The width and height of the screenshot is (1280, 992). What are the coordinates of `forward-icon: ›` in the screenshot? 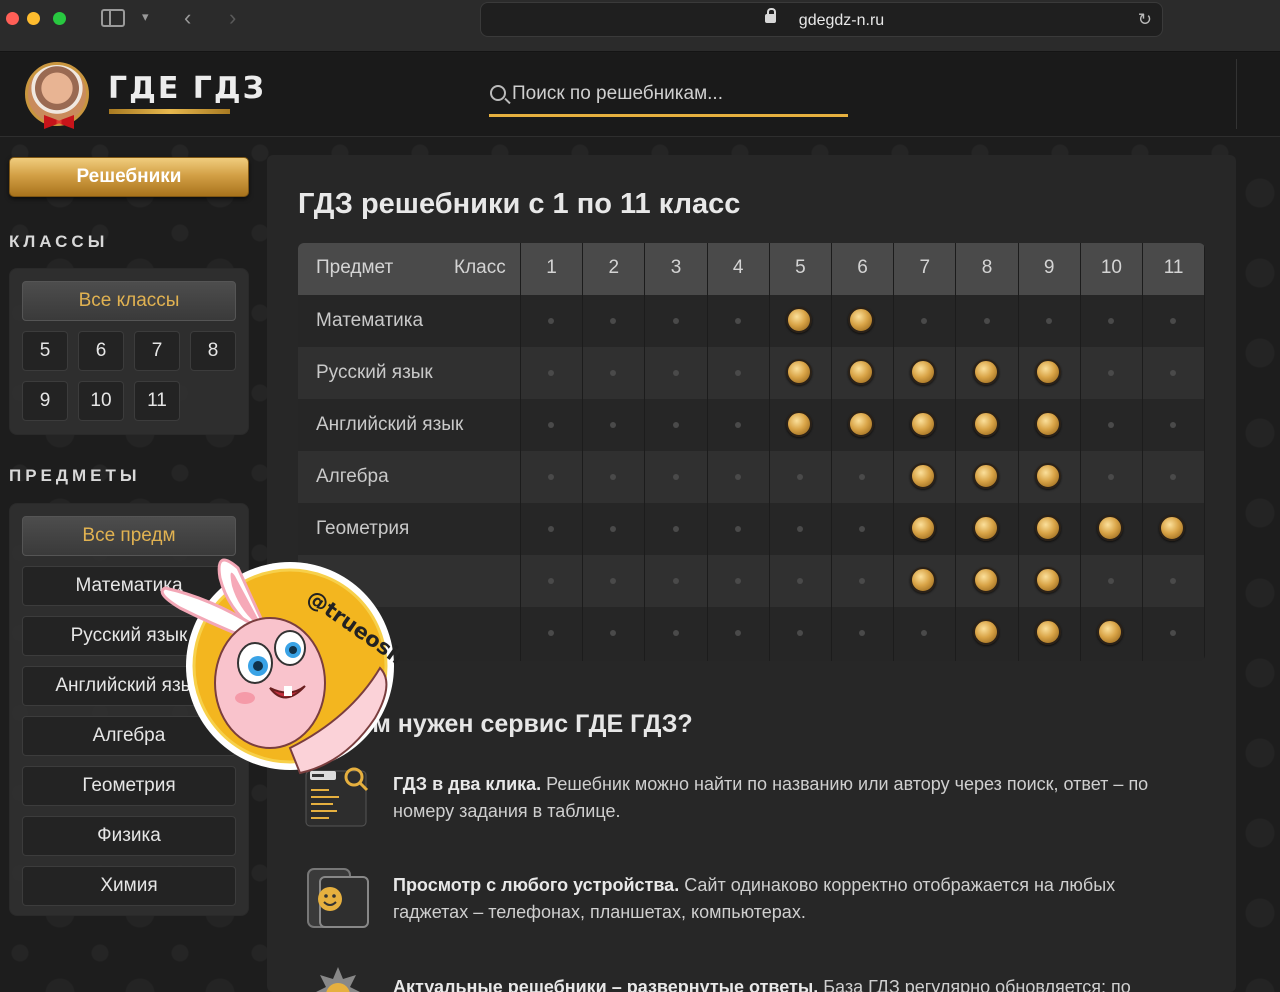 It's located at (232, 18).